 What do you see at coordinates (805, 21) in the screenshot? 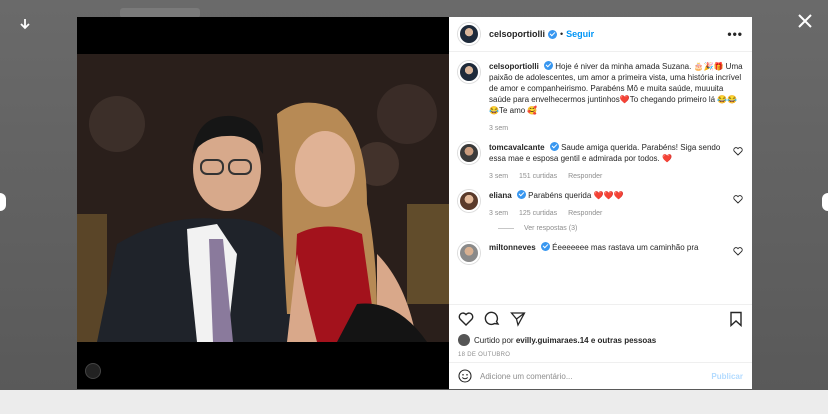
I see `close-icon` at bounding box center [805, 21].